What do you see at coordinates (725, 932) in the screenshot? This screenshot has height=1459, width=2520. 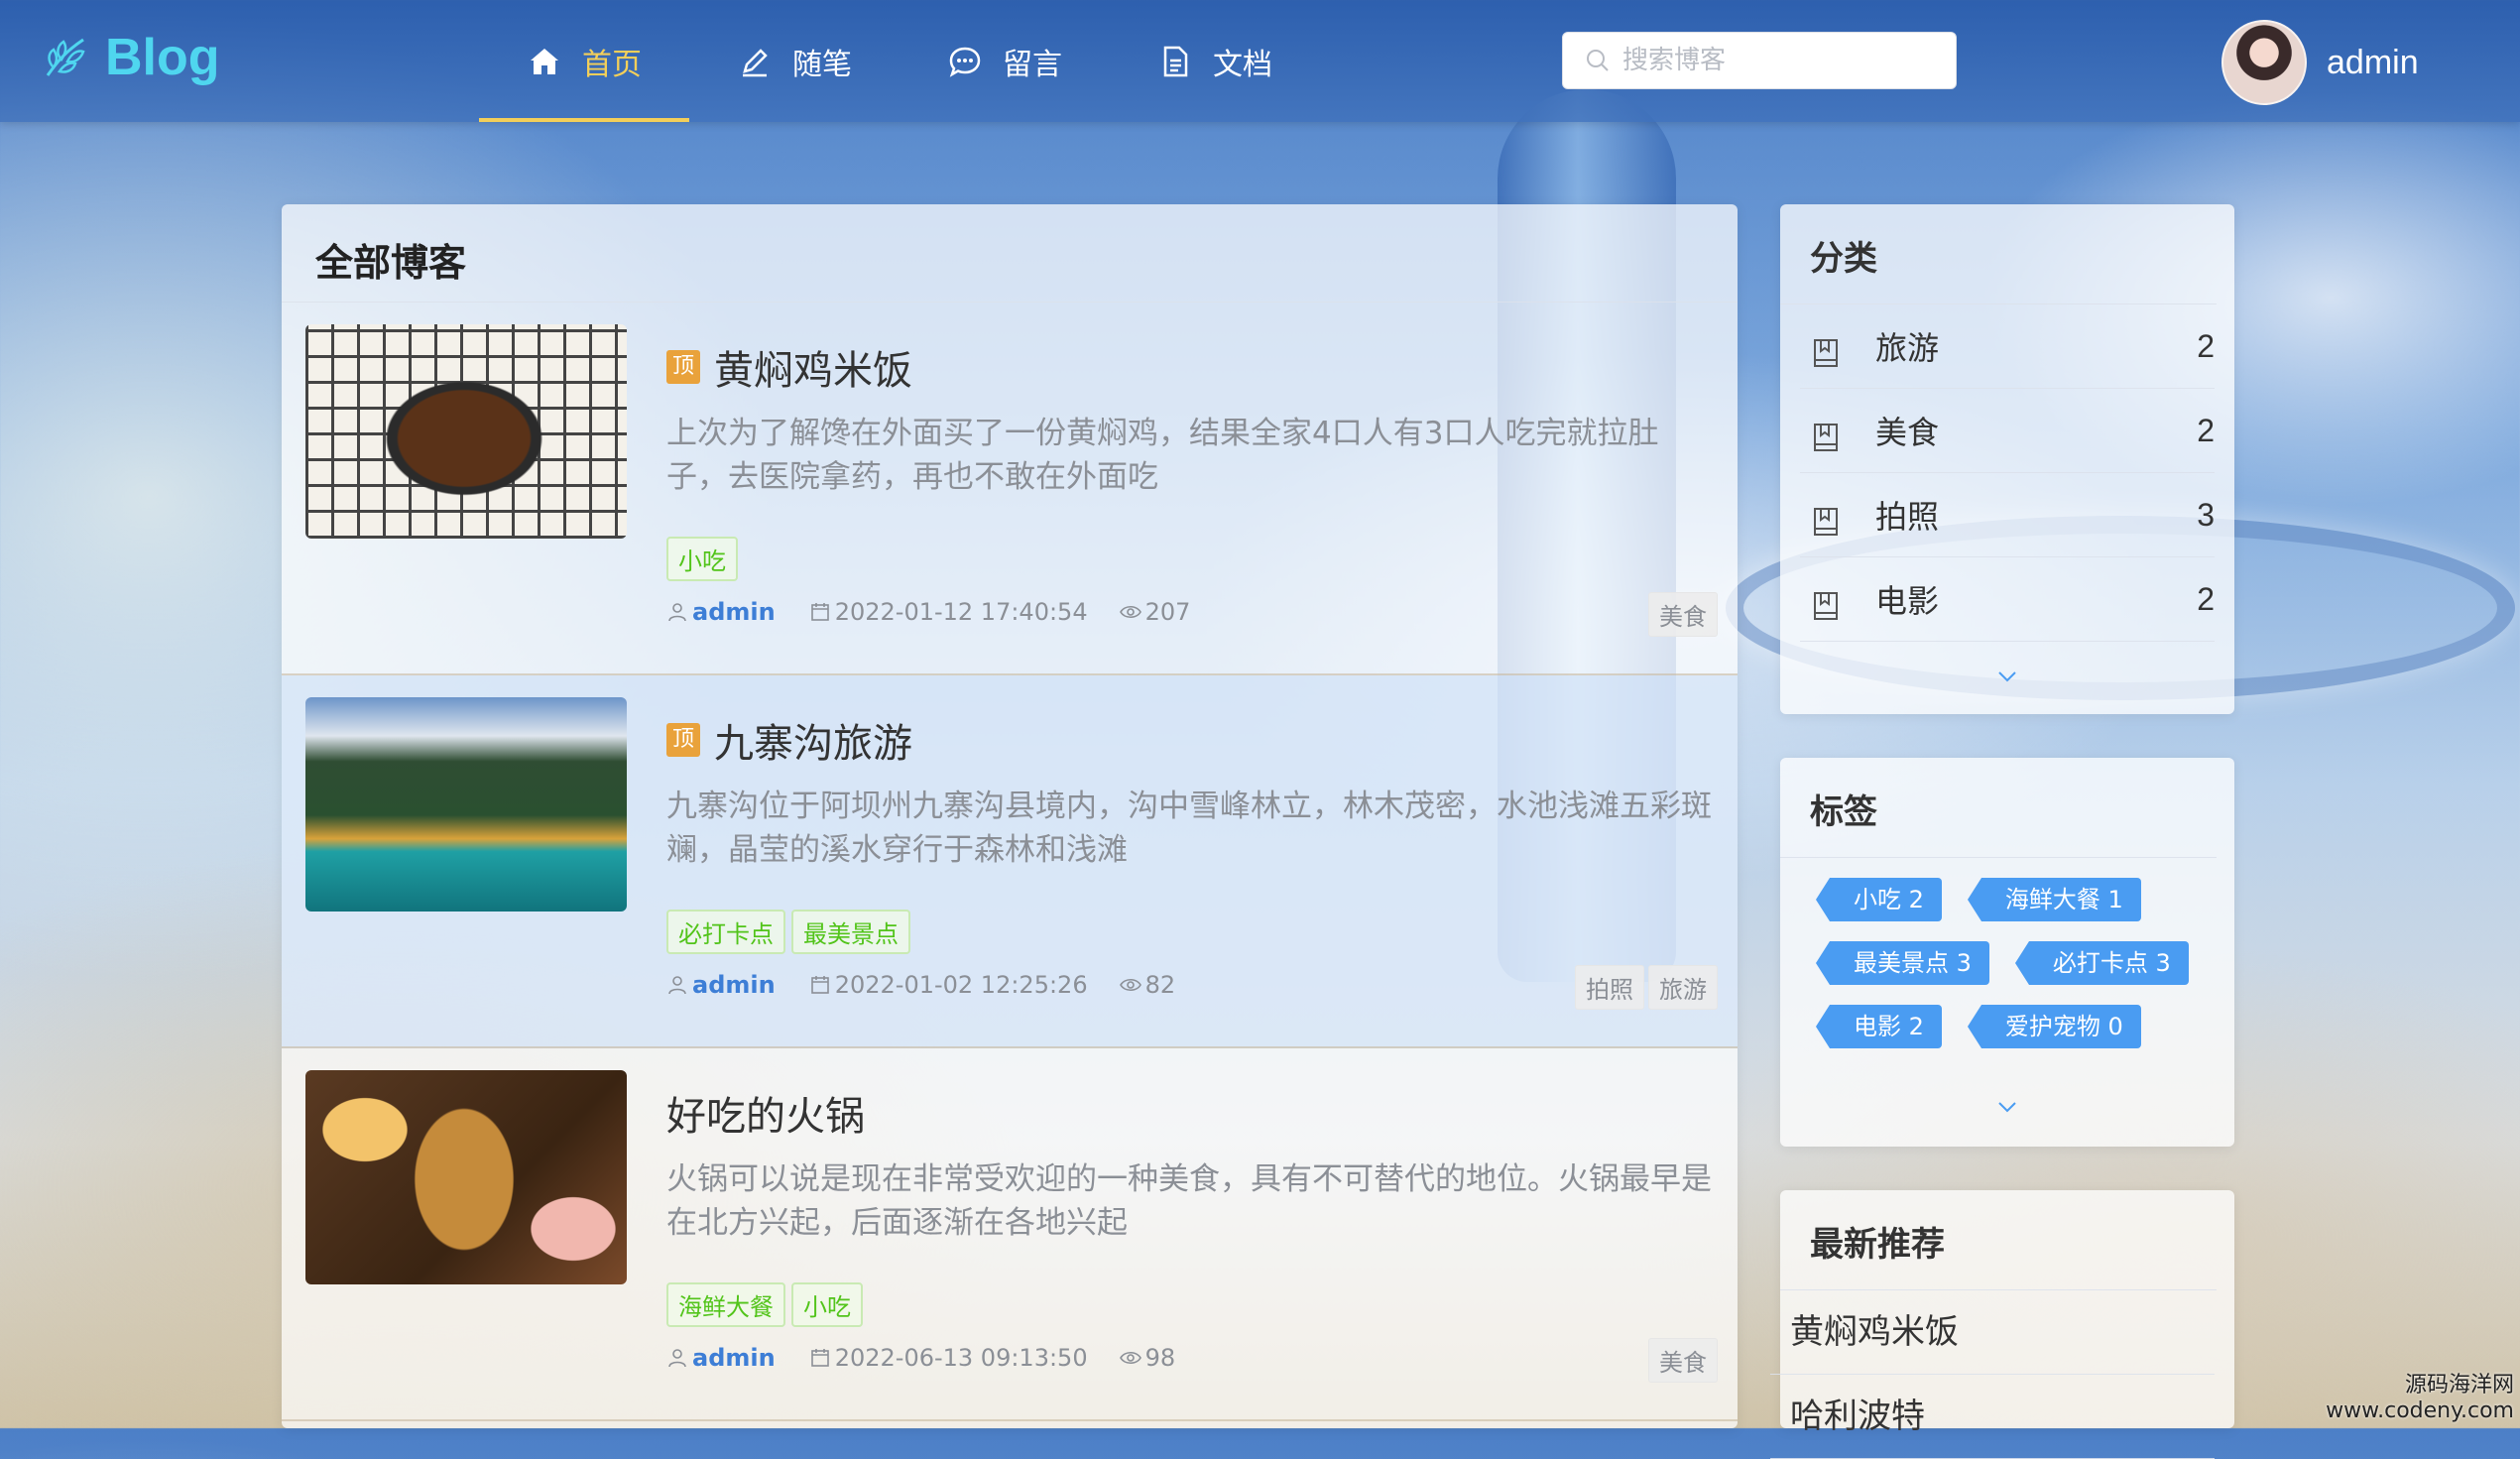 I see `post-tag: 必打卡点` at bounding box center [725, 932].